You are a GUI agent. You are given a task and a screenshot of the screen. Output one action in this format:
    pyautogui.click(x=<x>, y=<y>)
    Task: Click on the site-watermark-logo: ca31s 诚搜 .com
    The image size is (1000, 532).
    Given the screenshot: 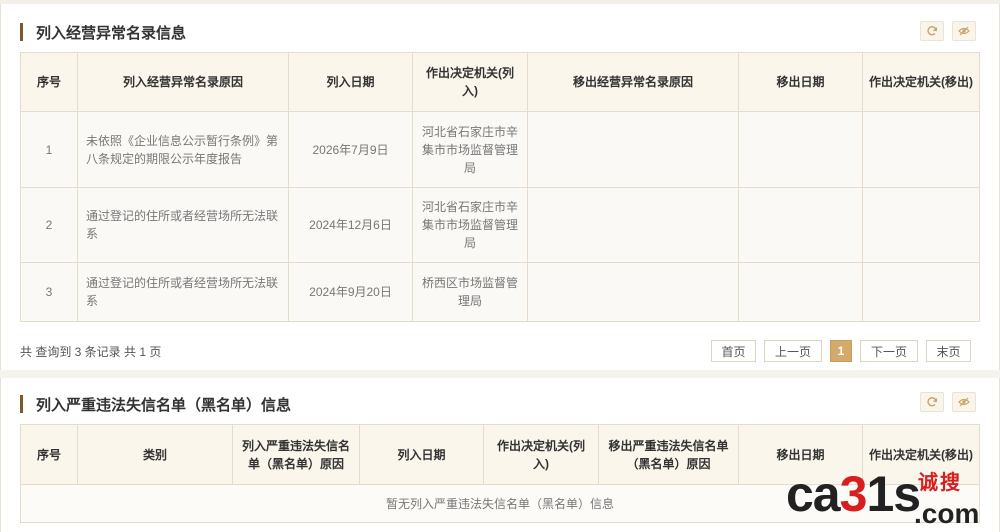 What is the action you would take?
    pyautogui.click(x=889, y=496)
    